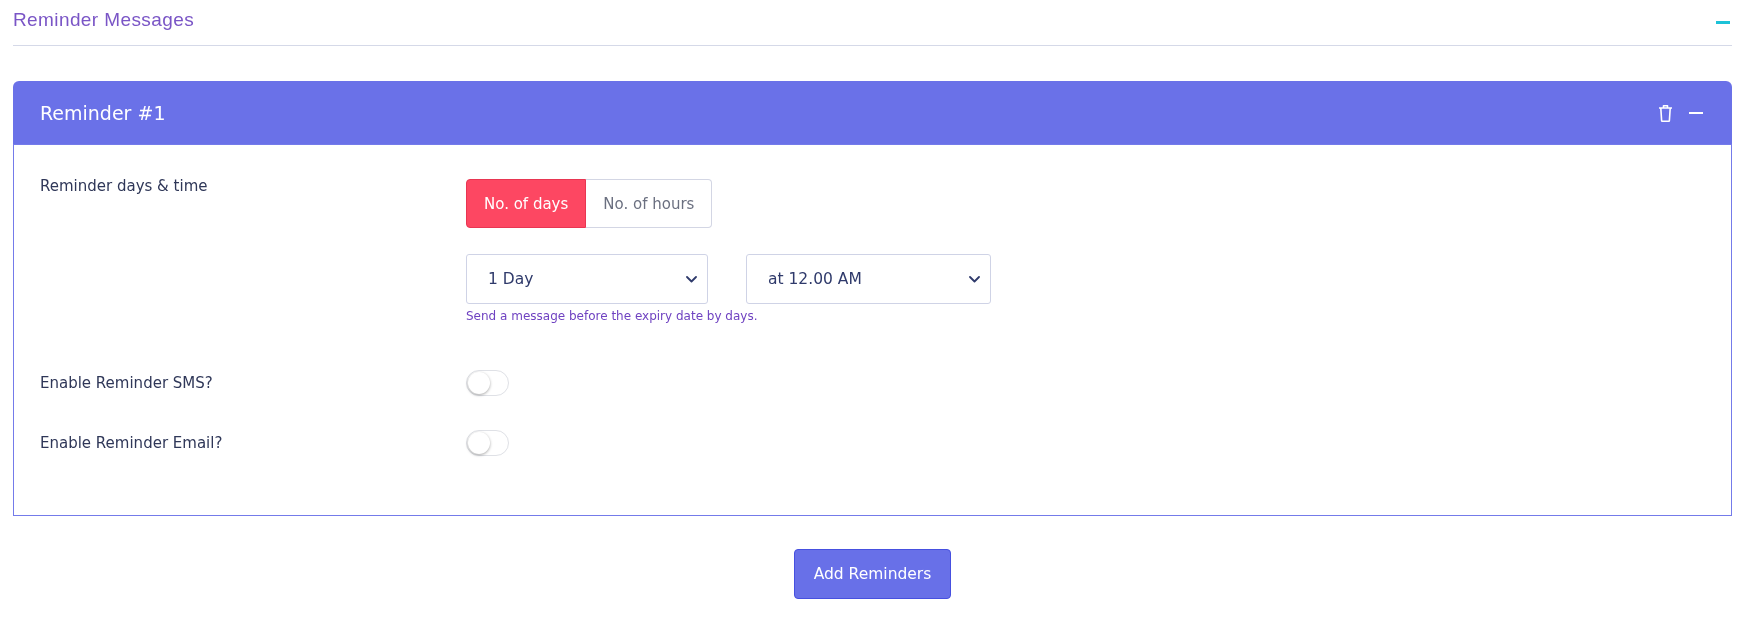  Describe the element at coordinates (872, 574) in the screenshot. I see `add-reminders-button: Add Reminders` at that location.